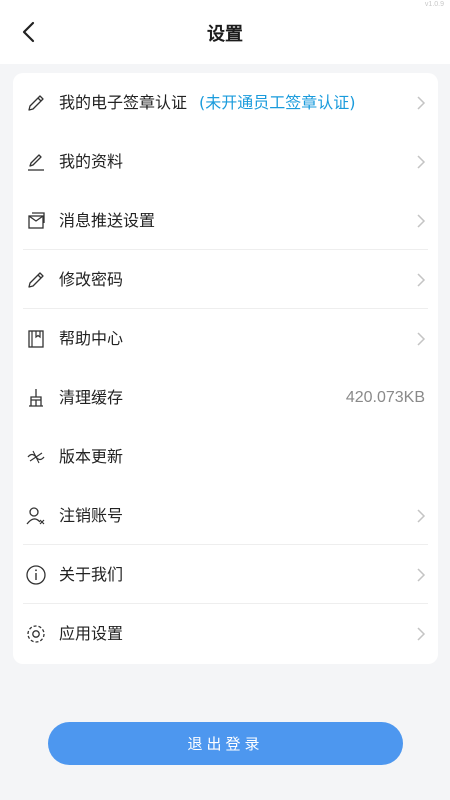 Image resolution: width=450 pixels, height=800 pixels. What do you see at coordinates (225, 397) in the screenshot?
I see `settings-item-clear-cache: 清理缓存 420.073KB` at bounding box center [225, 397].